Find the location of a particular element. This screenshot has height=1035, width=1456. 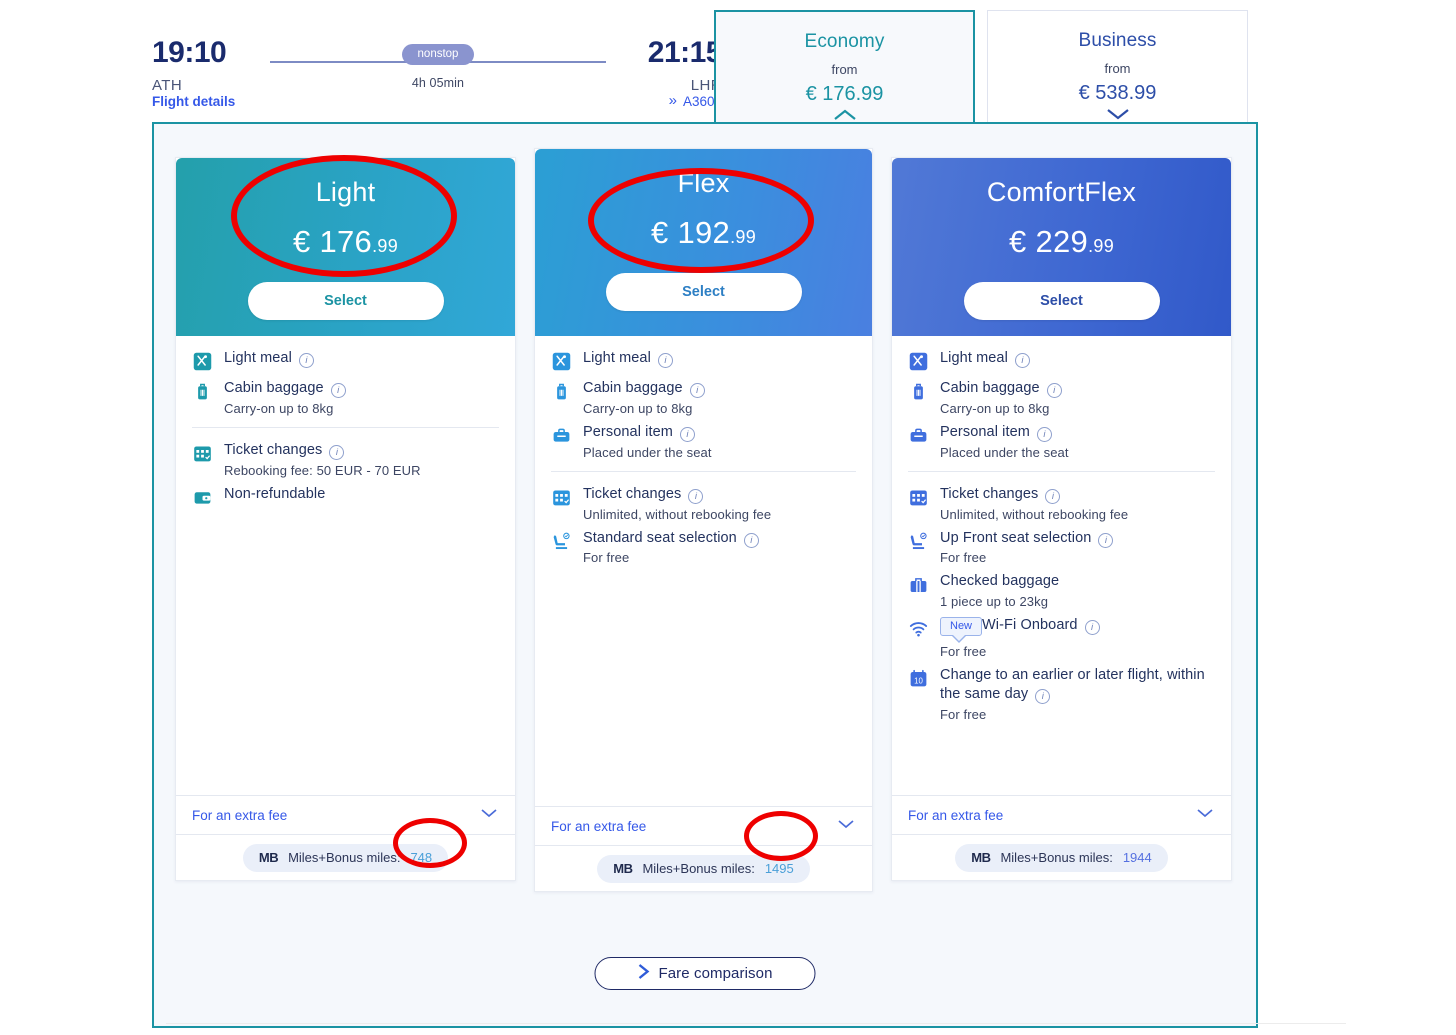

flight-details-link: Flight details is located at coordinates (193, 101).